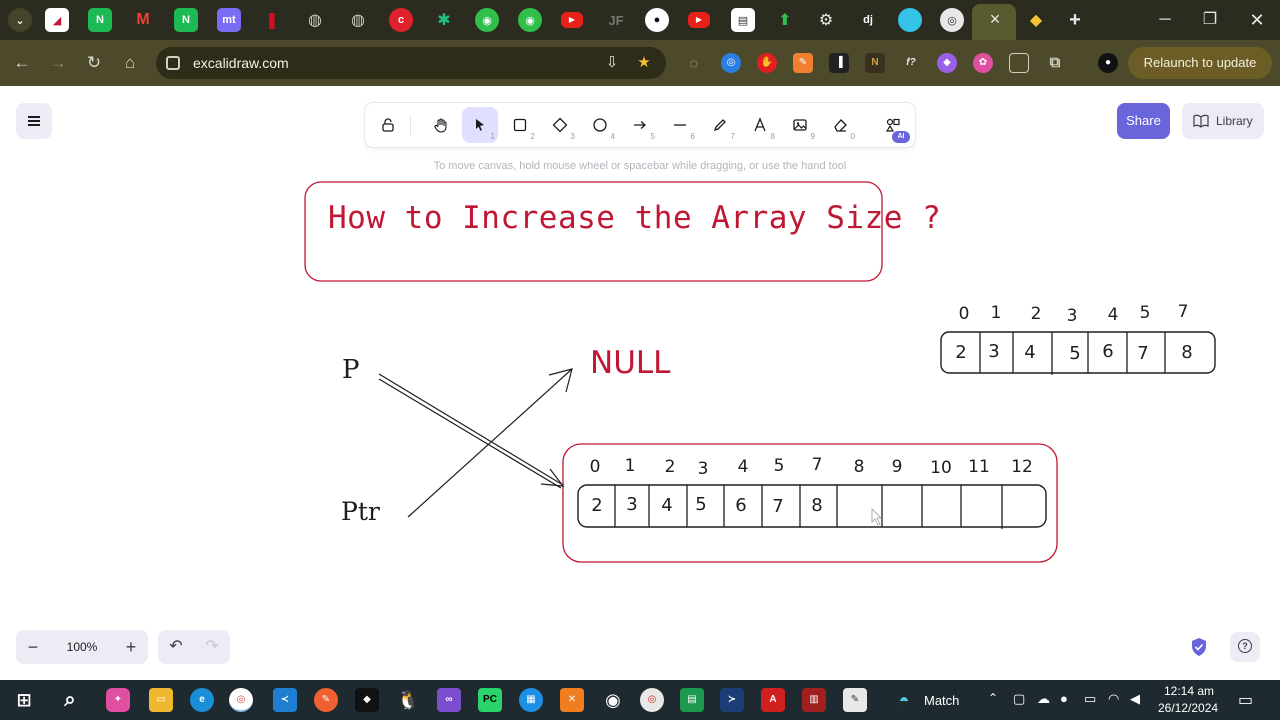 This screenshot has width=1280, height=720. I want to click on new-array-index: 5, so click(779, 466).